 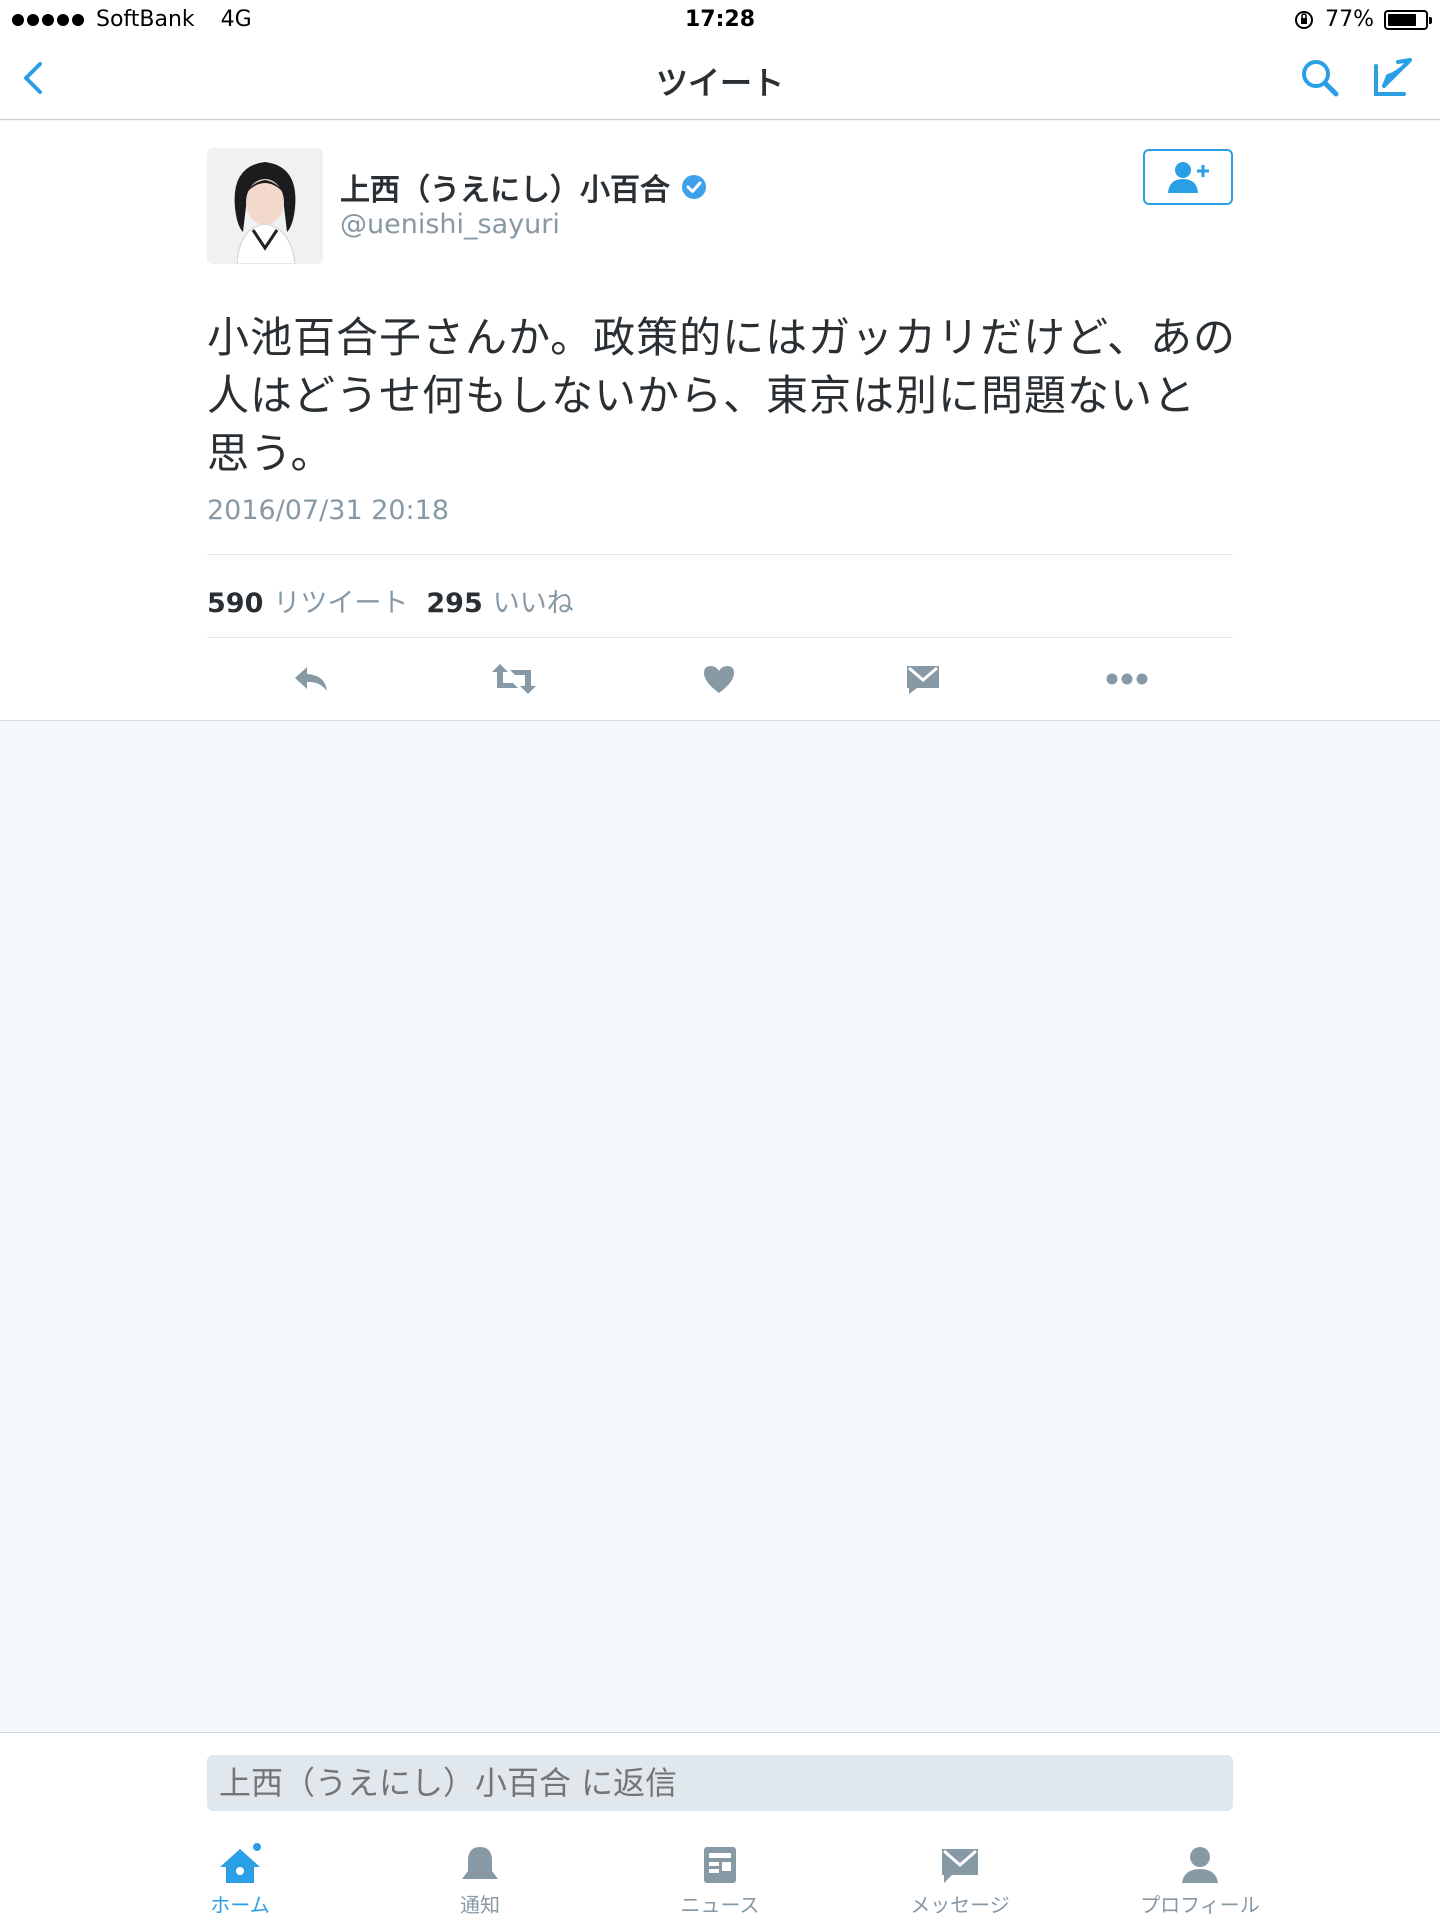 I want to click on tab-label: 通知, so click(x=480, y=1905).